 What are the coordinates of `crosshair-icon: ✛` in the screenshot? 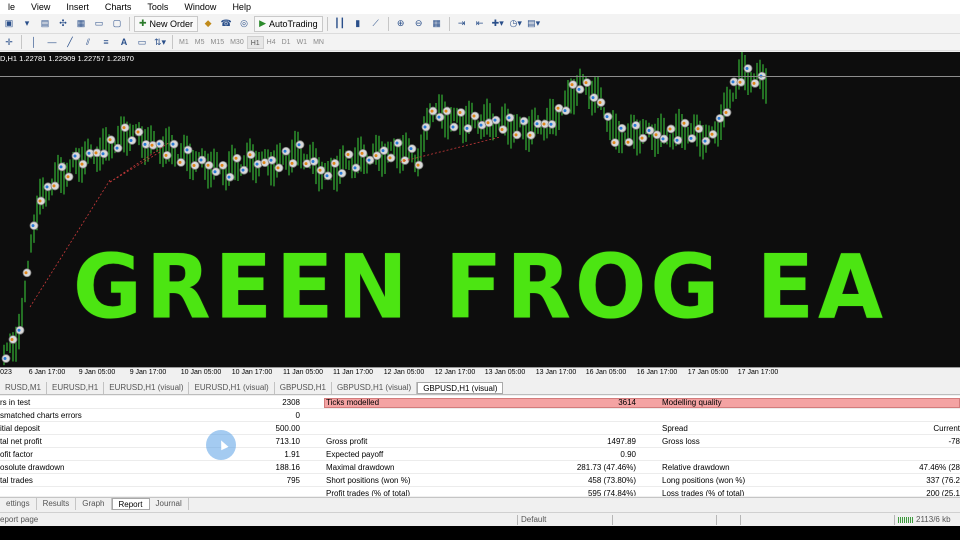 It's located at (9, 42).